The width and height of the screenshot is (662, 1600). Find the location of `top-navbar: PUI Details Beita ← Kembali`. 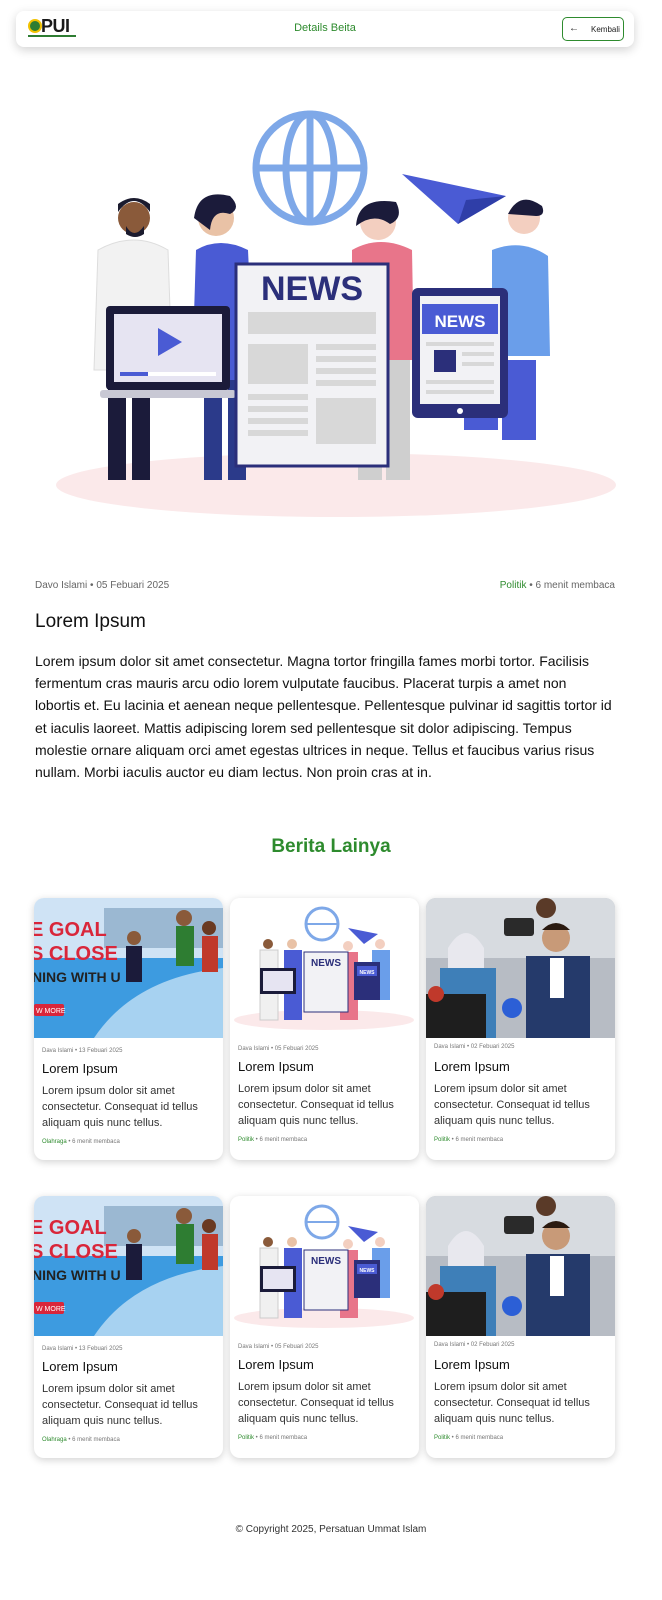

top-navbar: PUI Details Beita ← Kembali is located at coordinates (325, 29).